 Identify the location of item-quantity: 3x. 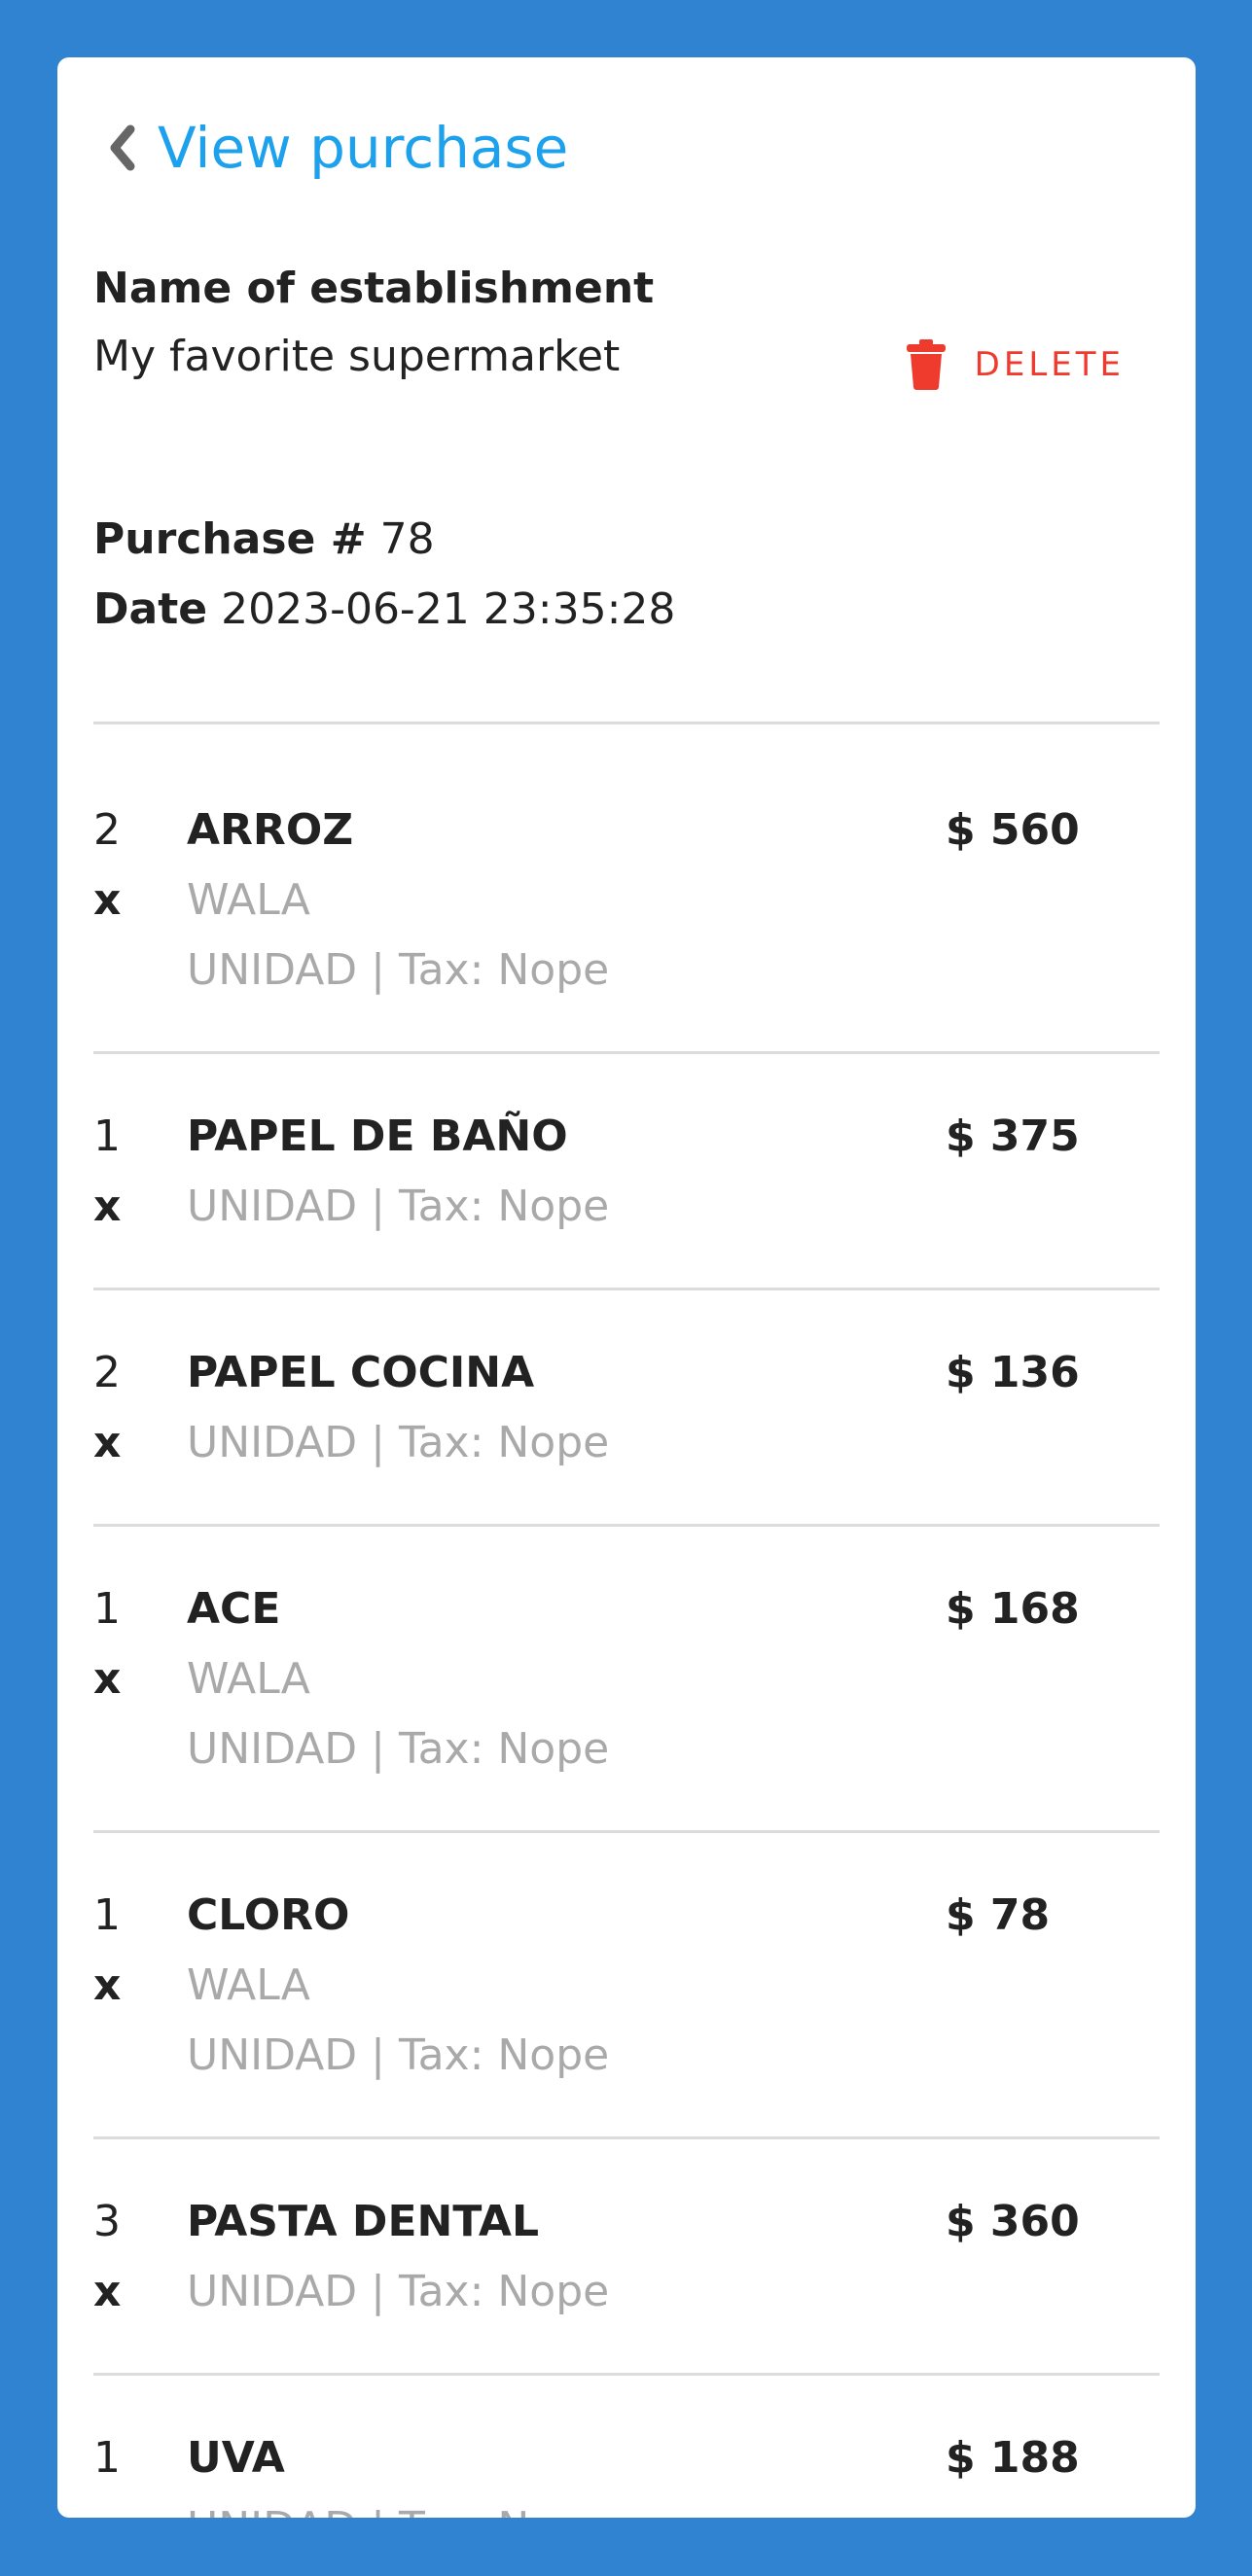
(107, 2257).